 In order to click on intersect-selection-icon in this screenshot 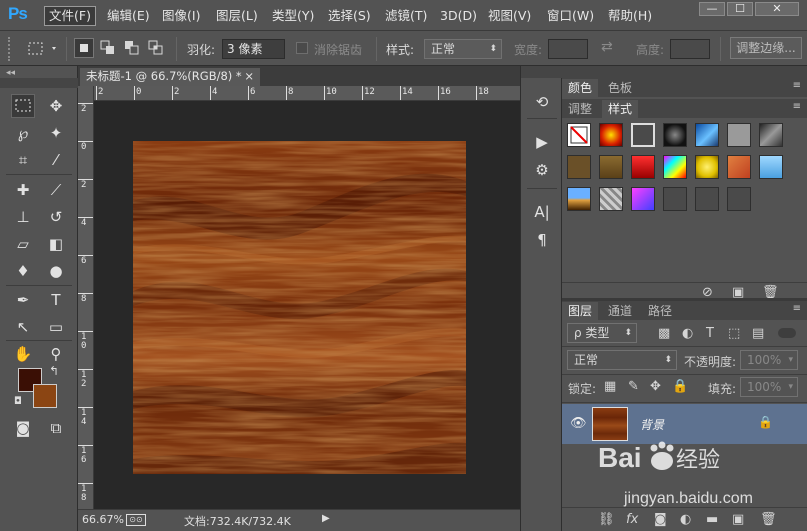, I will do `click(156, 48)`.